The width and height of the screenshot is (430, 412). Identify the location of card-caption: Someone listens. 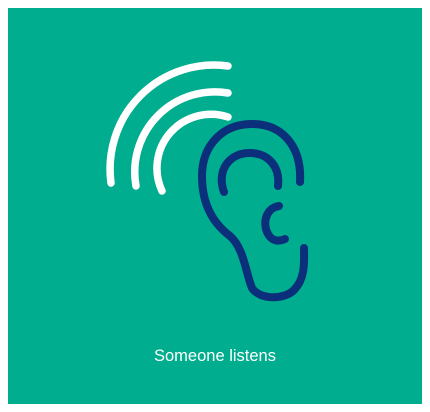
(215, 356).